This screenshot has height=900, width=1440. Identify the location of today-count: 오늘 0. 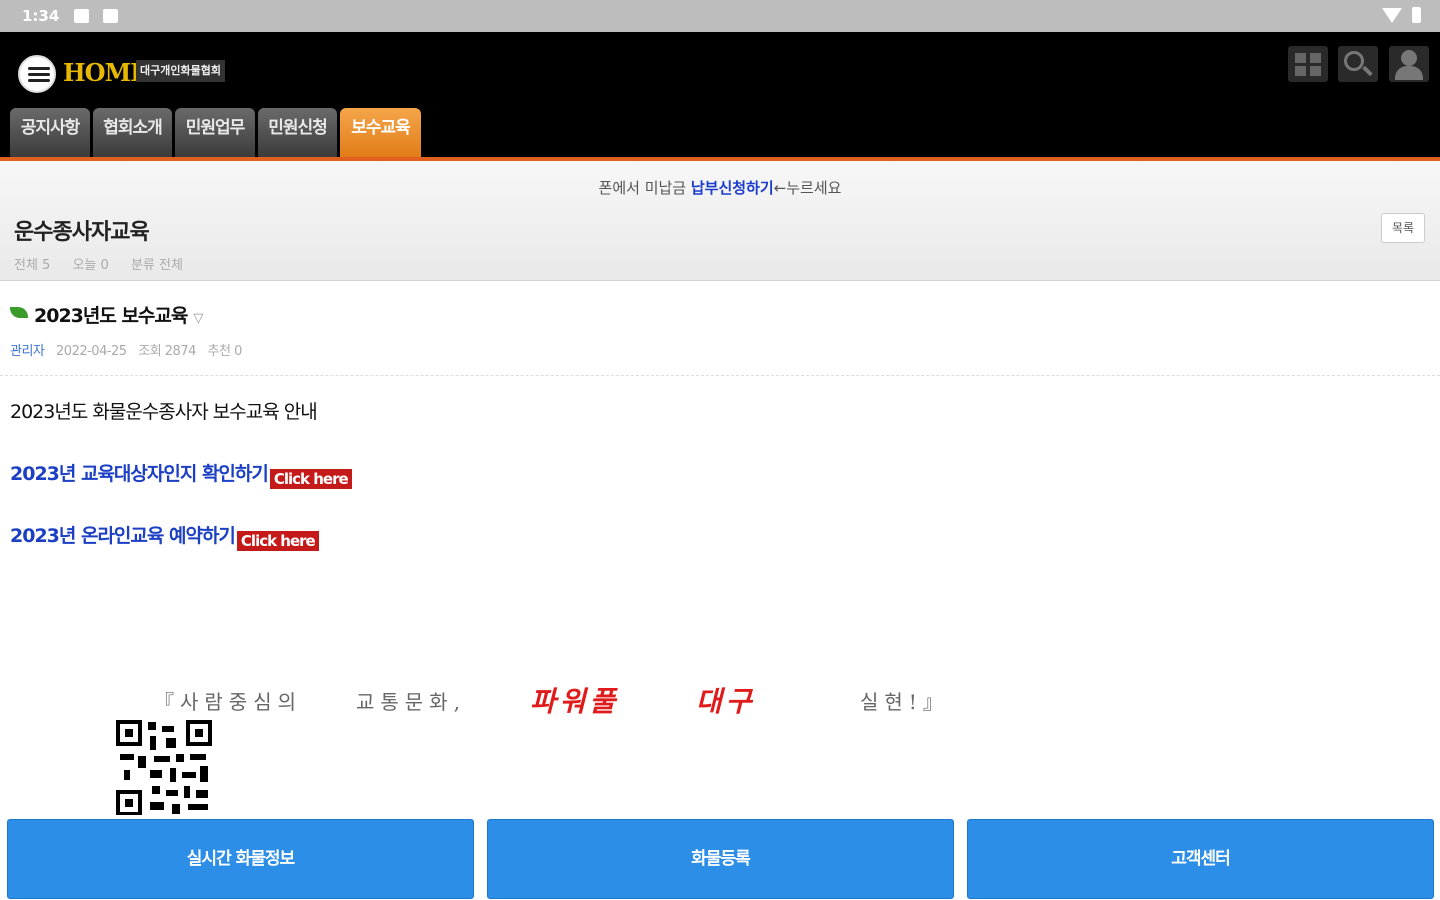
(90, 265).